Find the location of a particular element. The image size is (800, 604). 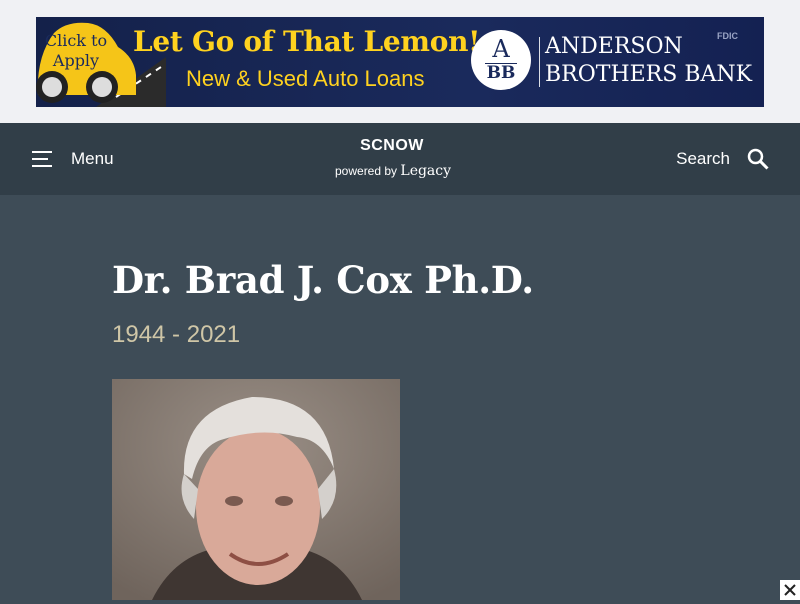

search-label: Search is located at coordinates (703, 158).